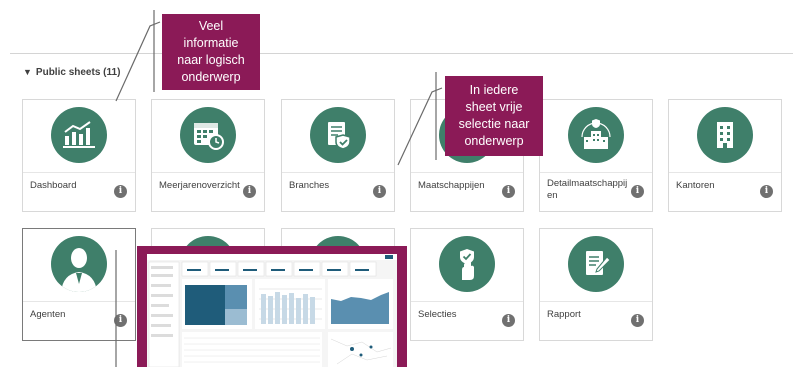 The height and width of the screenshot is (367, 793). I want to click on sheet-card-kantoren: Kantoren i, so click(725, 155).